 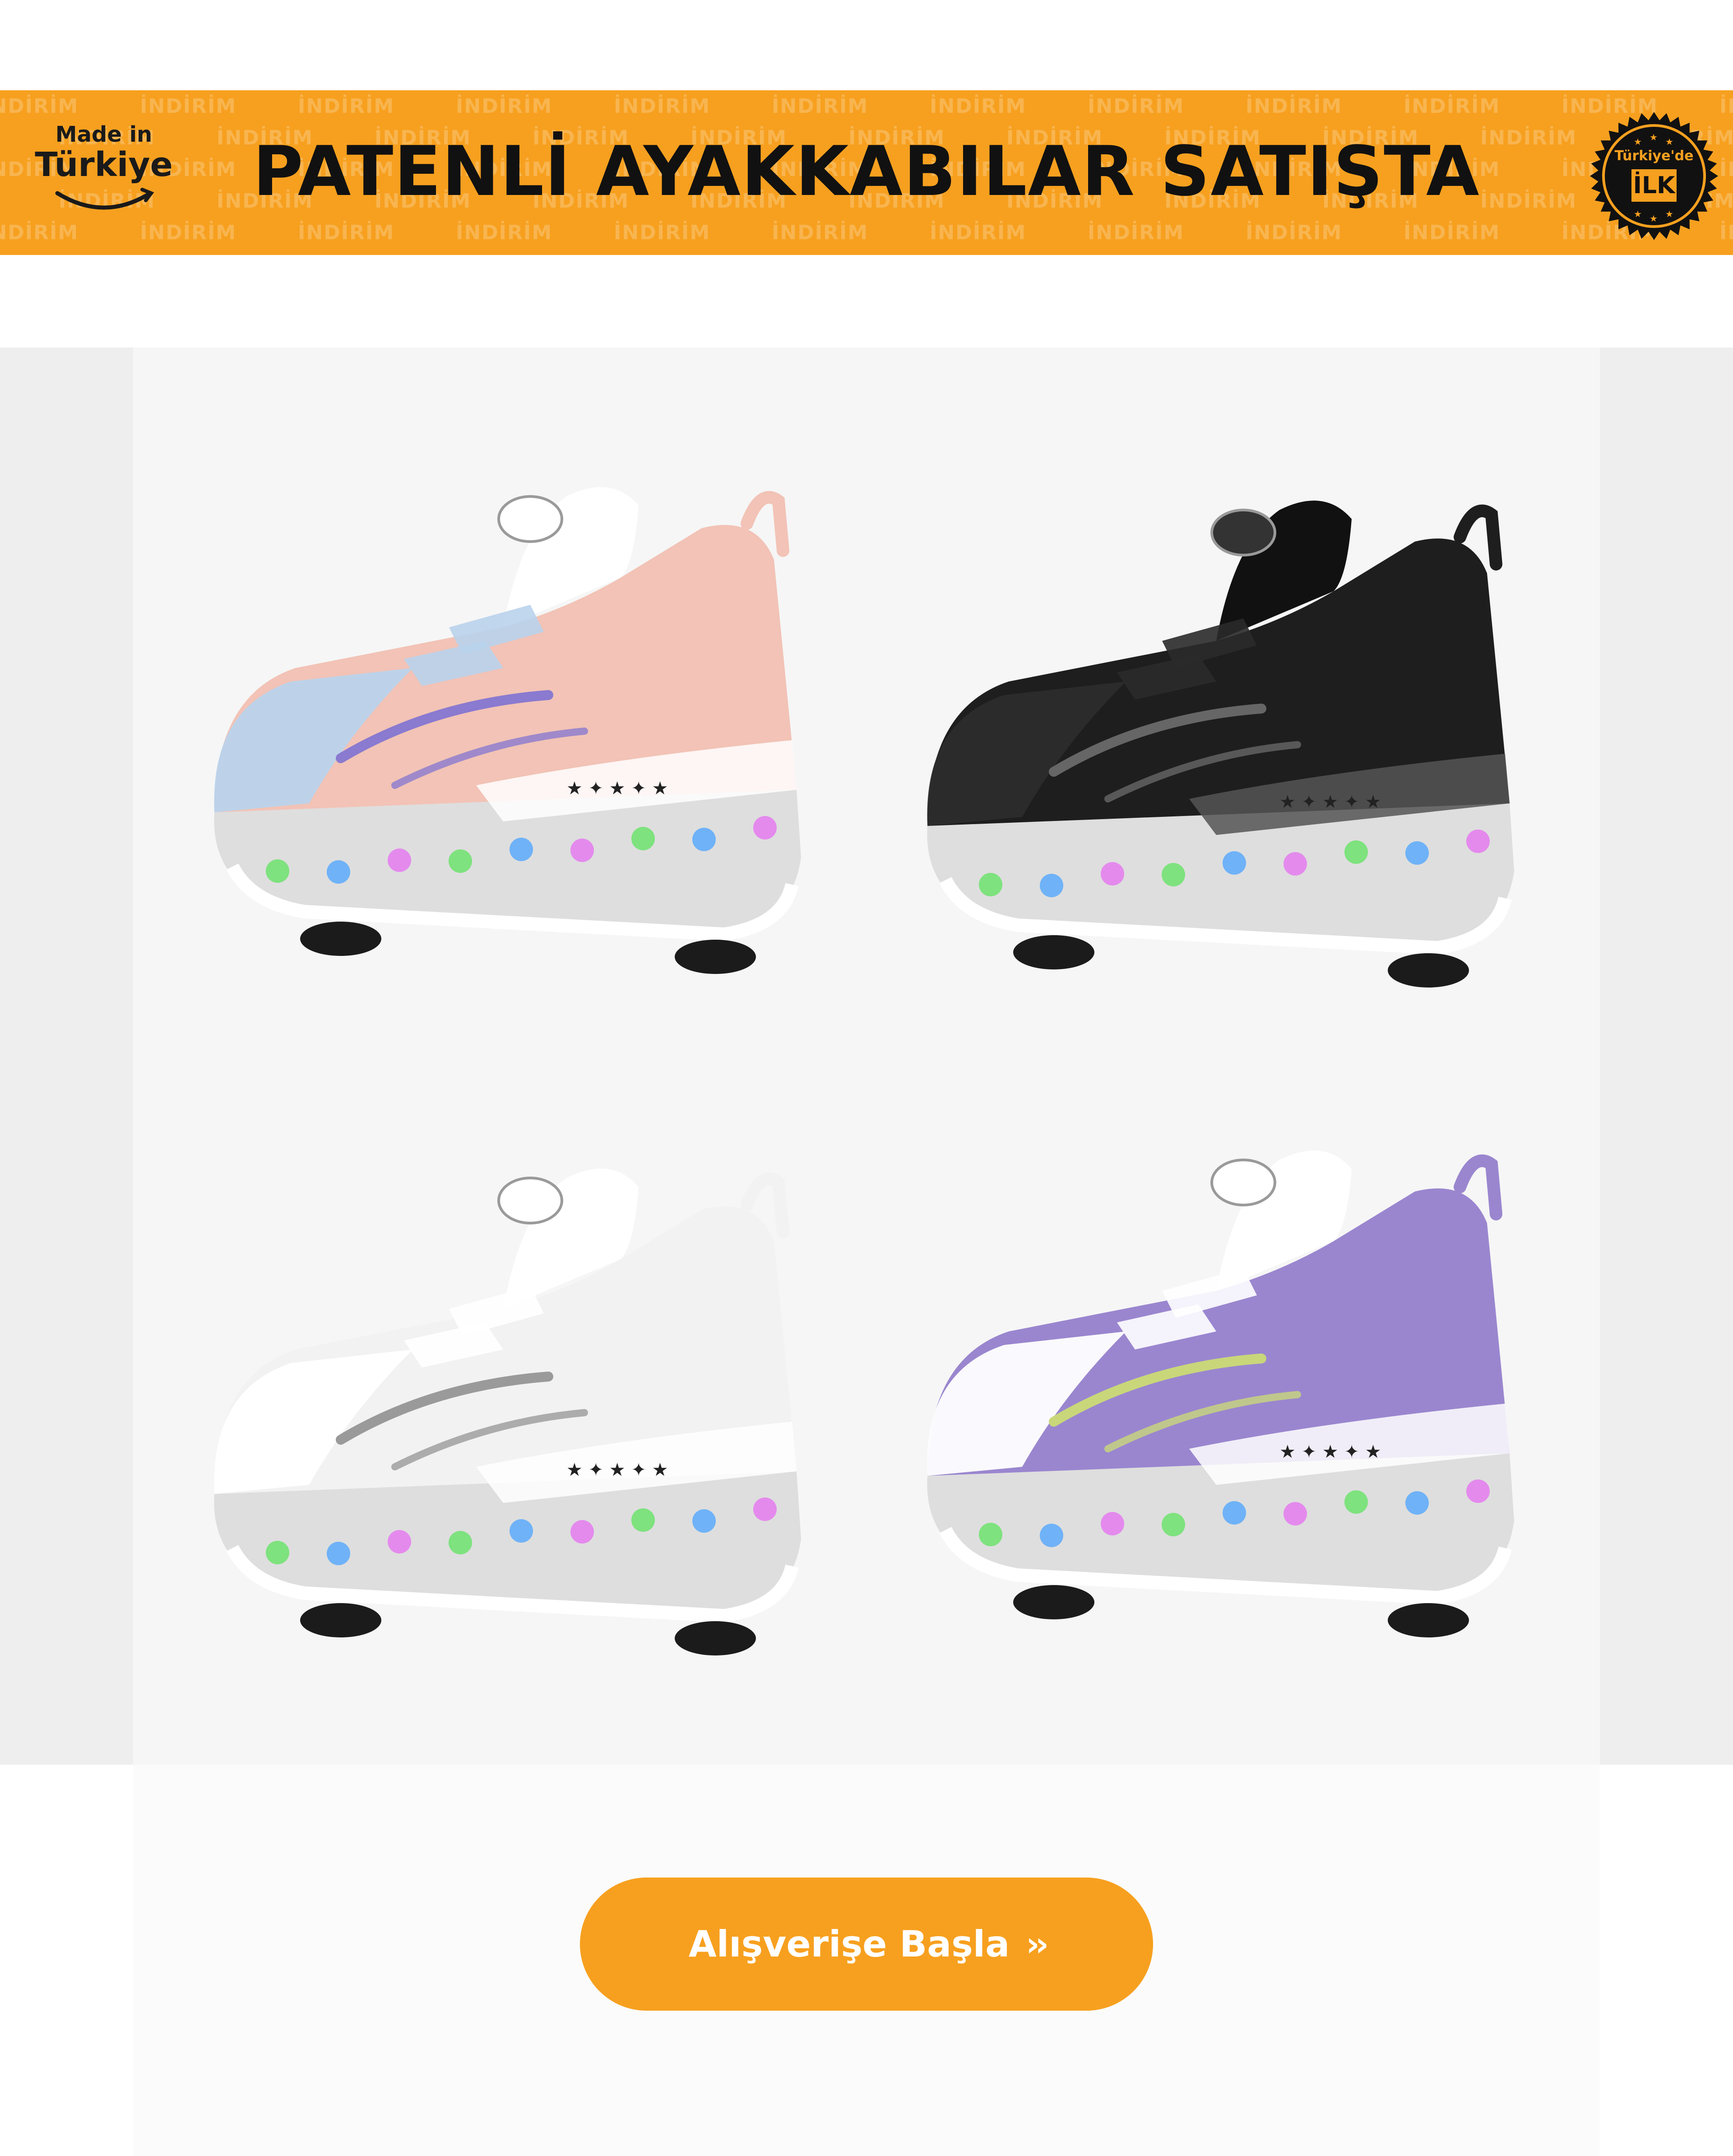 I want to click on seal-top-text: Türkiye'de, so click(x=1654, y=156).